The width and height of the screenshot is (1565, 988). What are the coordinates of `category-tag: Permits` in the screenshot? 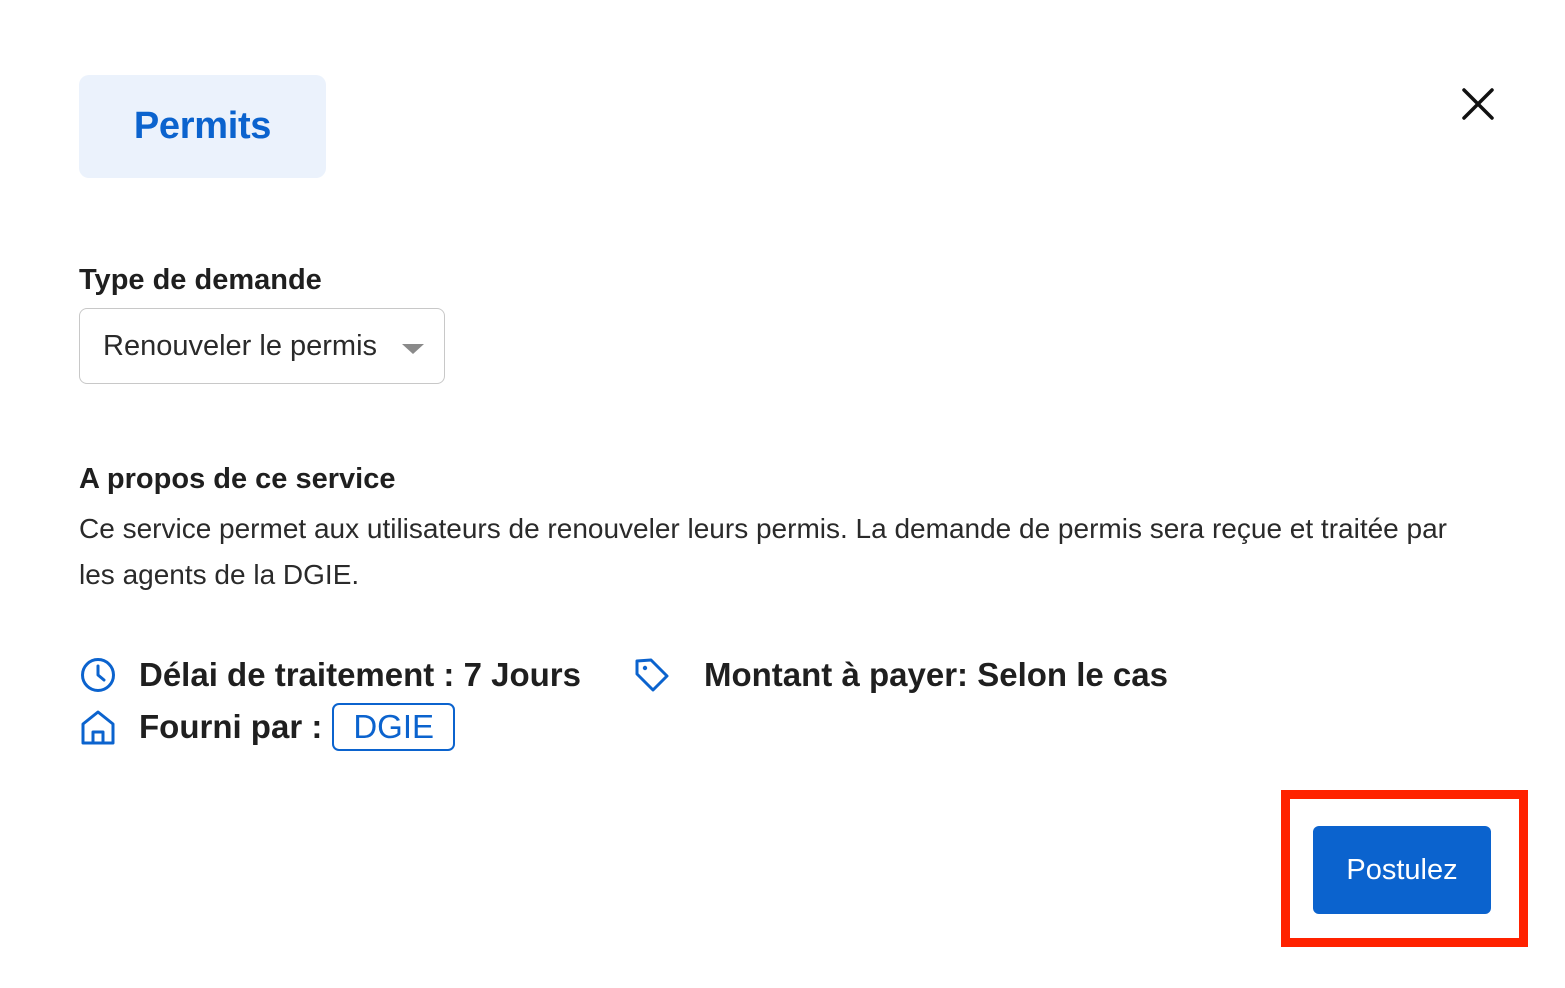 It's located at (202, 126).